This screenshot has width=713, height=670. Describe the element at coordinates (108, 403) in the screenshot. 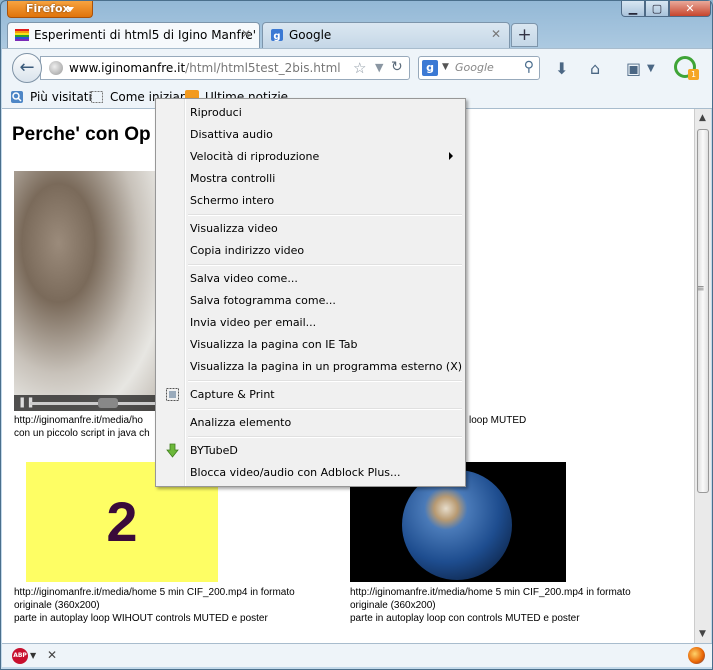

I see `video-seek-handle` at that location.